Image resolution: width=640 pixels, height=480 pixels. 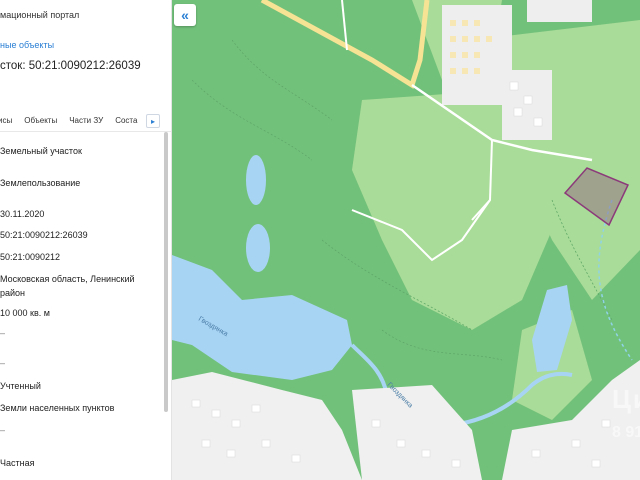 I want to click on field-area: 10 000 кв. м, so click(x=25, y=313).